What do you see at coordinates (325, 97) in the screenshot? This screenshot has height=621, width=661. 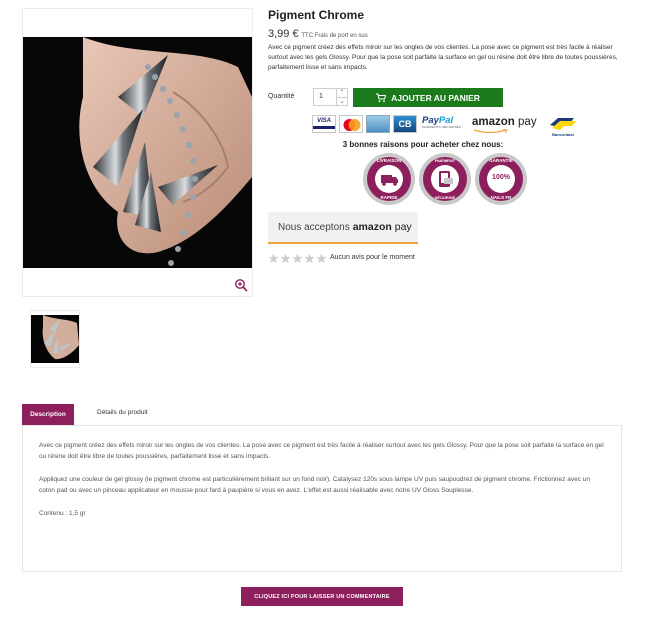 I see `quantity-input: 1` at bounding box center [325, 97].